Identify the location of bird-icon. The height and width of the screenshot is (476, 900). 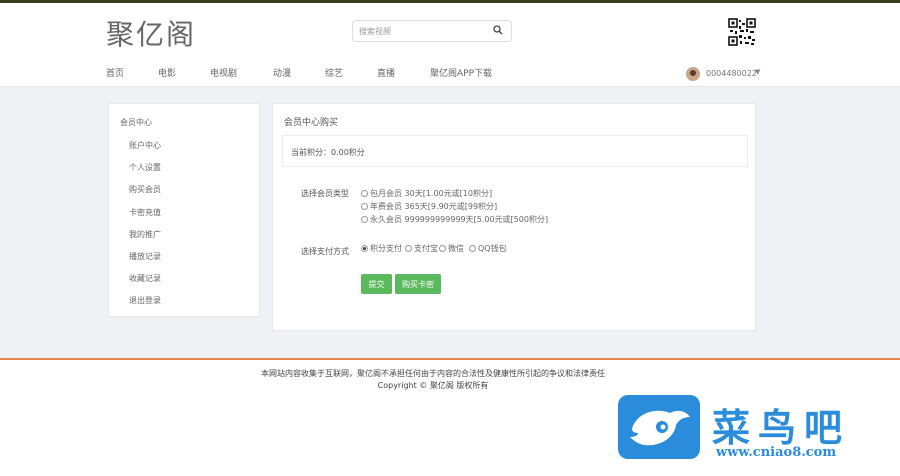
(660, 428).